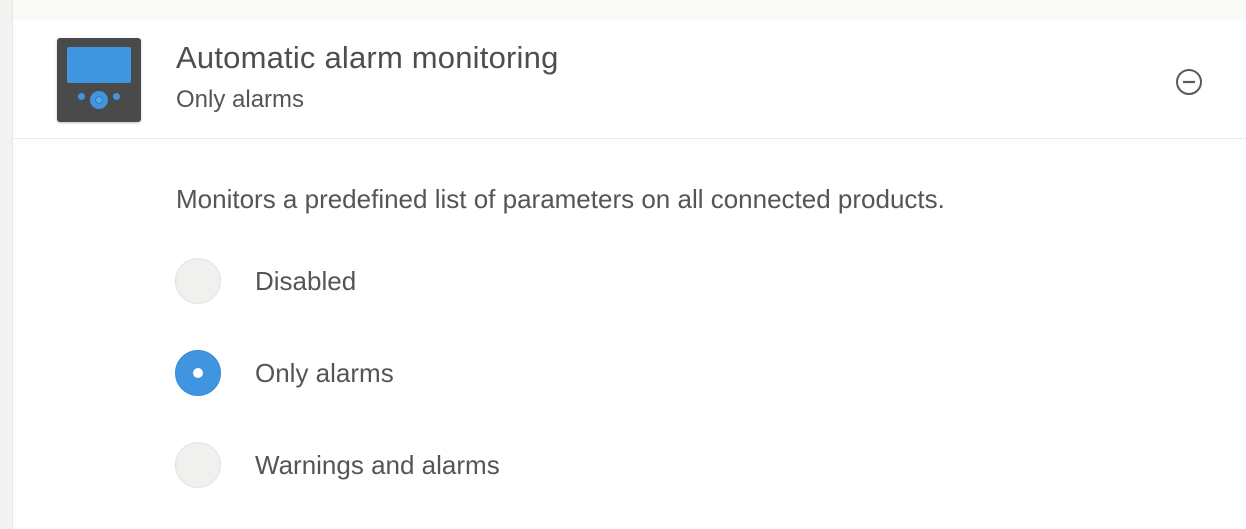 This screenshot has height=529, width=1246. What do you see at coordinates (367, 57) in the screenshot?
I see `setting-title: Automatic alarm monitoring` at bounding box center [367, 57].